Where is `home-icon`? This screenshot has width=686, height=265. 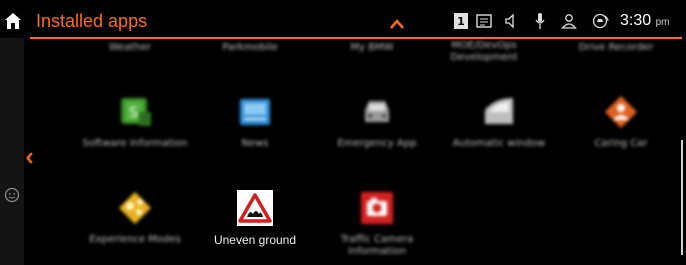
home-icon is located at coordinates (13, 21).